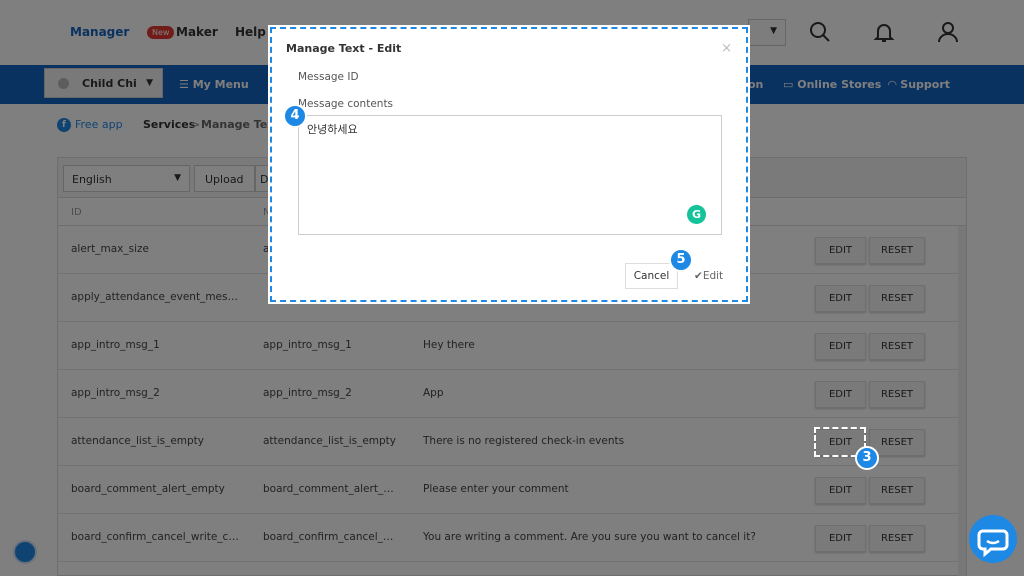 The height and width of the screenshot is (576, 1024). I want to click on check-icon: ✔, so click(698, 276).